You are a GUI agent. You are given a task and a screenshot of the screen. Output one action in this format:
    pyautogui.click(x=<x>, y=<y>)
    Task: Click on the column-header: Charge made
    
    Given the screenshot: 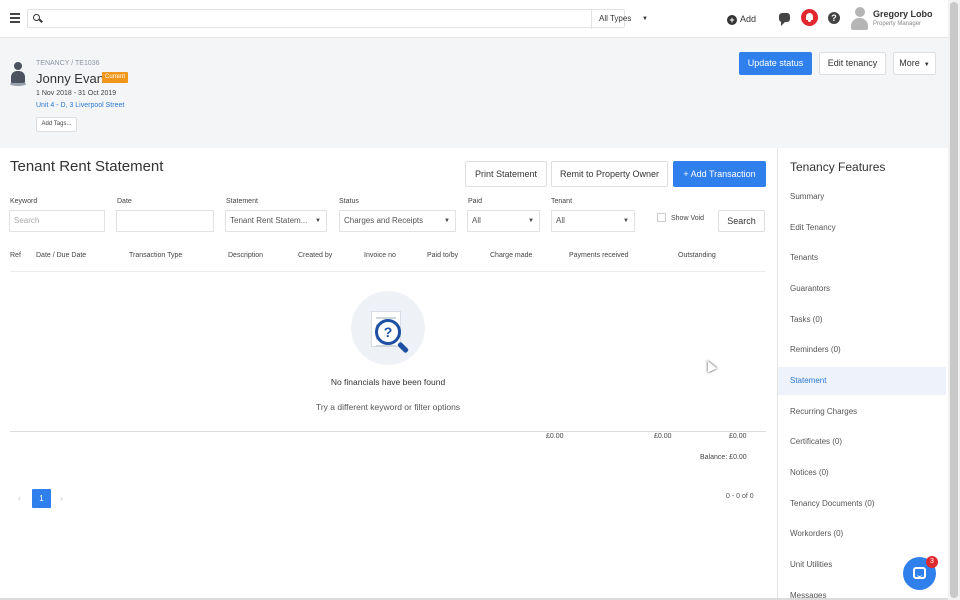 What is the action you would take?
    pyautogui.click(x=511, y=255)
    